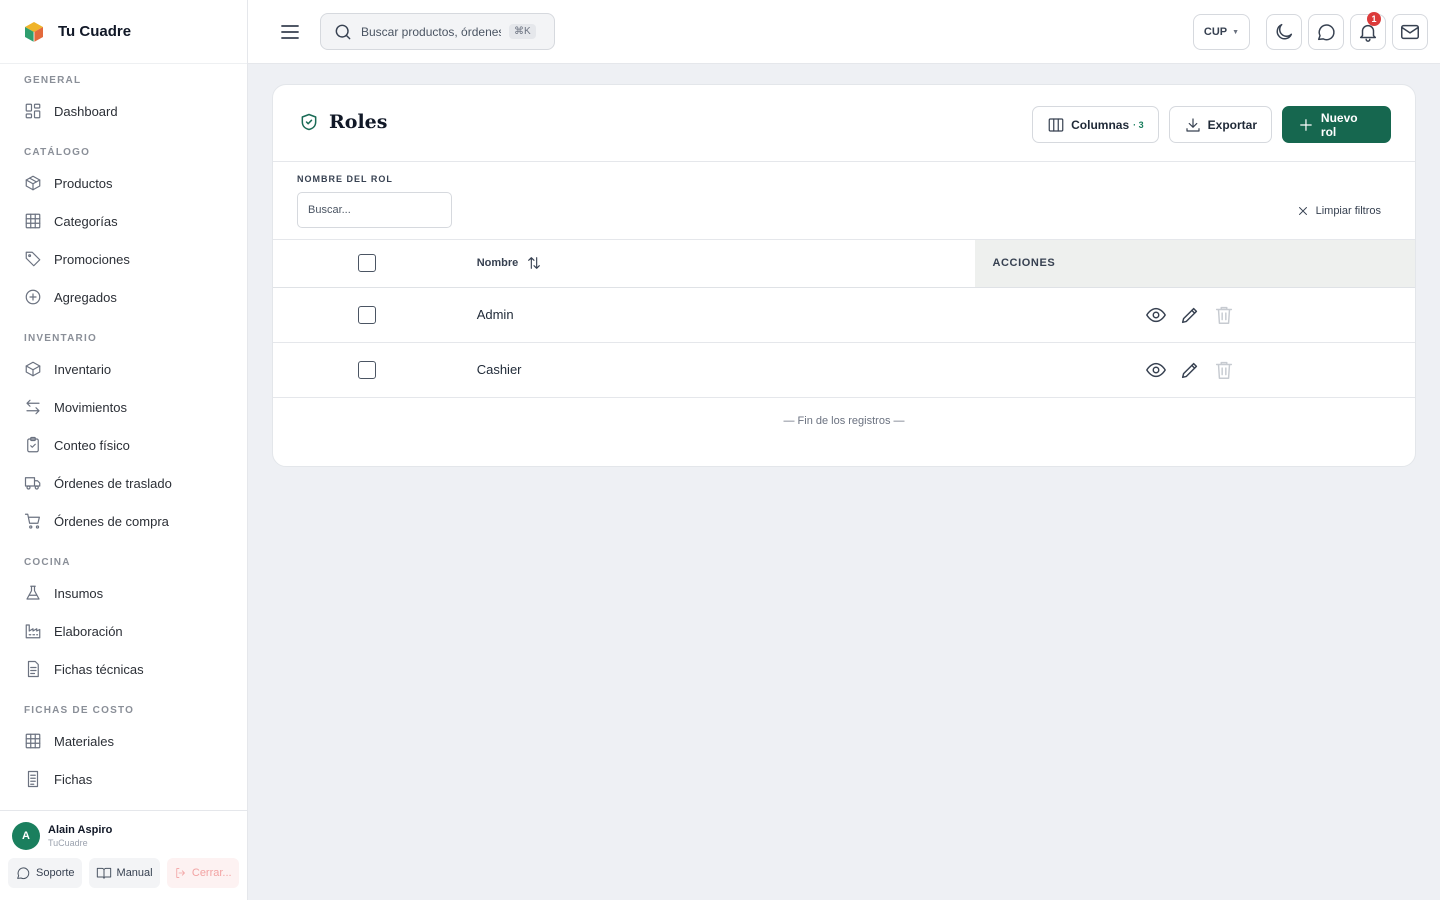 The image size is (1440, 900). Describe the element at coordinates (73, 779) in the screenshot. I see `sidebar-item-label: Fichas` at that location.